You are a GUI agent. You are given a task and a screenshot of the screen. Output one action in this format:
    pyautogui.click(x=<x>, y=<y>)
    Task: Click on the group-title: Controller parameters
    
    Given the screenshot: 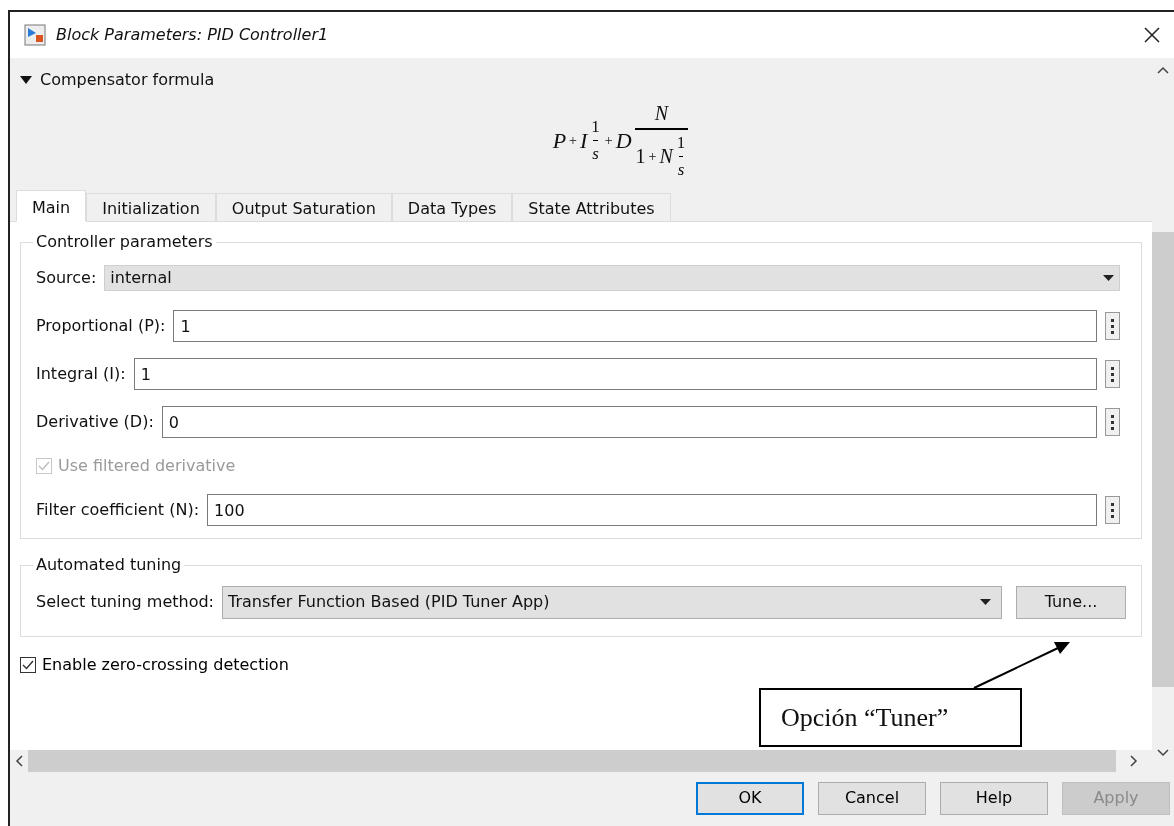 What is the action you would take?
    pyautogui.click(x=124, y=242)
    